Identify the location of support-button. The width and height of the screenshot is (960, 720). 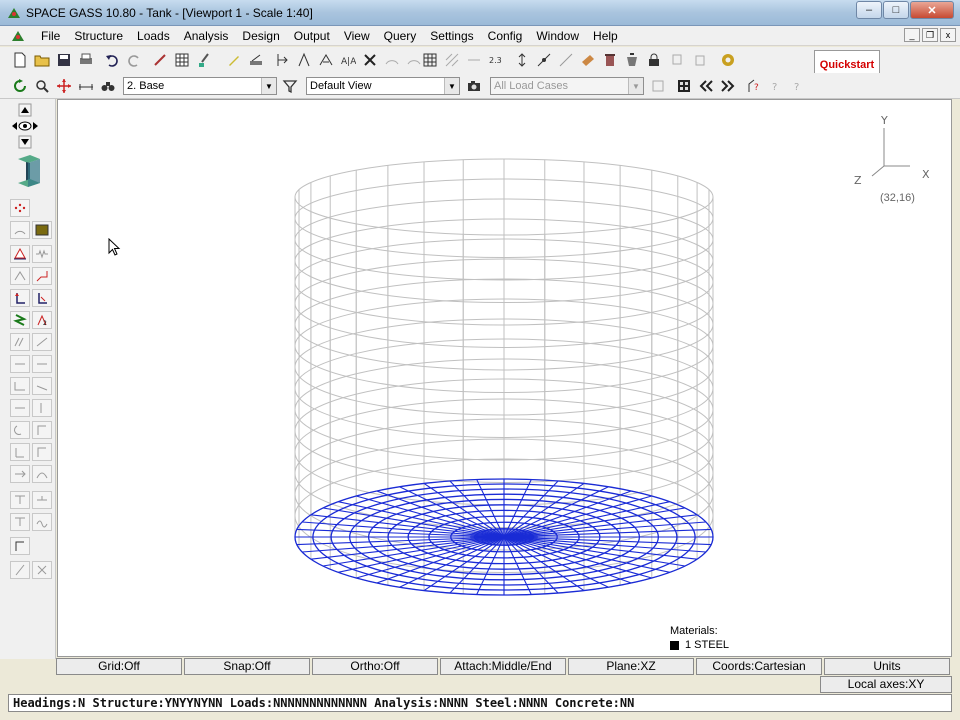
(20, 254).